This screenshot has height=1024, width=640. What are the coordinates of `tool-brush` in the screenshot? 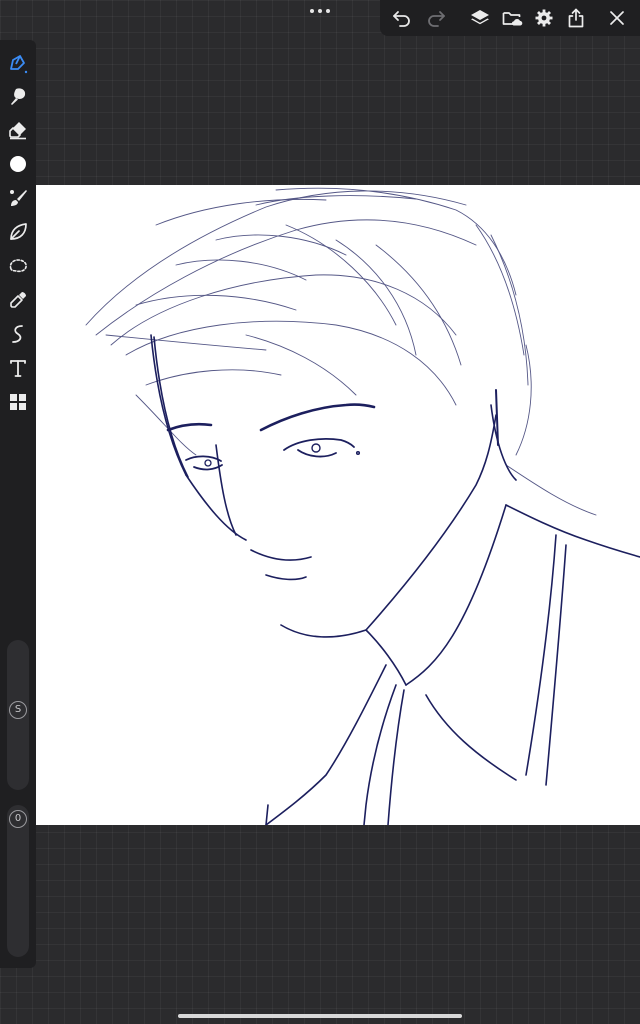 It's located at (18, 198).